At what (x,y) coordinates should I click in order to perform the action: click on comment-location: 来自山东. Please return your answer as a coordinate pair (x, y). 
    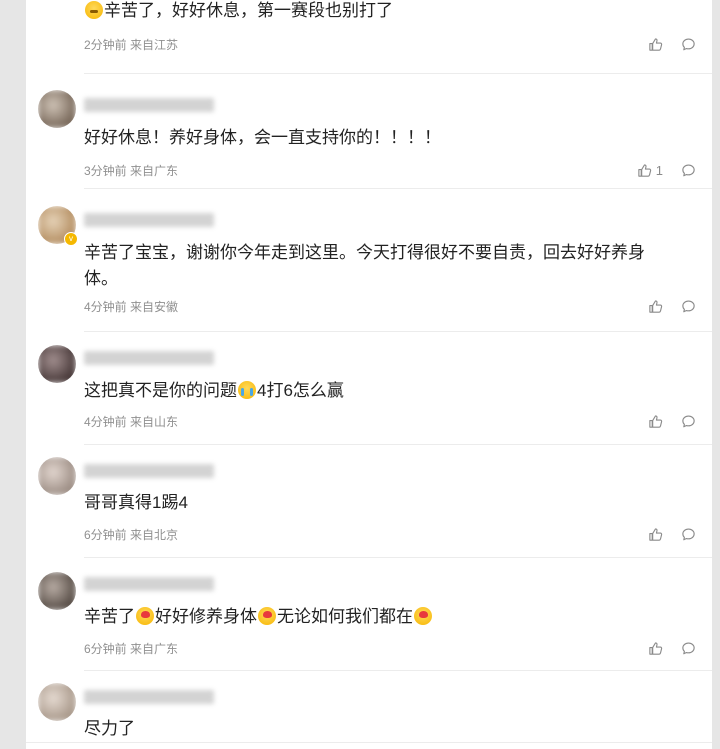
    Looking at the image, I should click on (154, 422).